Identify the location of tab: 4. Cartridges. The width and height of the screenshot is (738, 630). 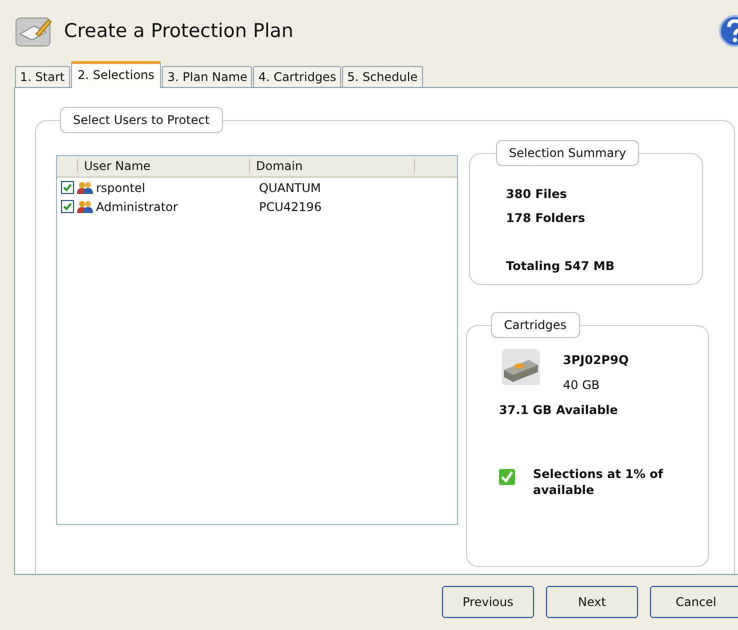
(297, 76).